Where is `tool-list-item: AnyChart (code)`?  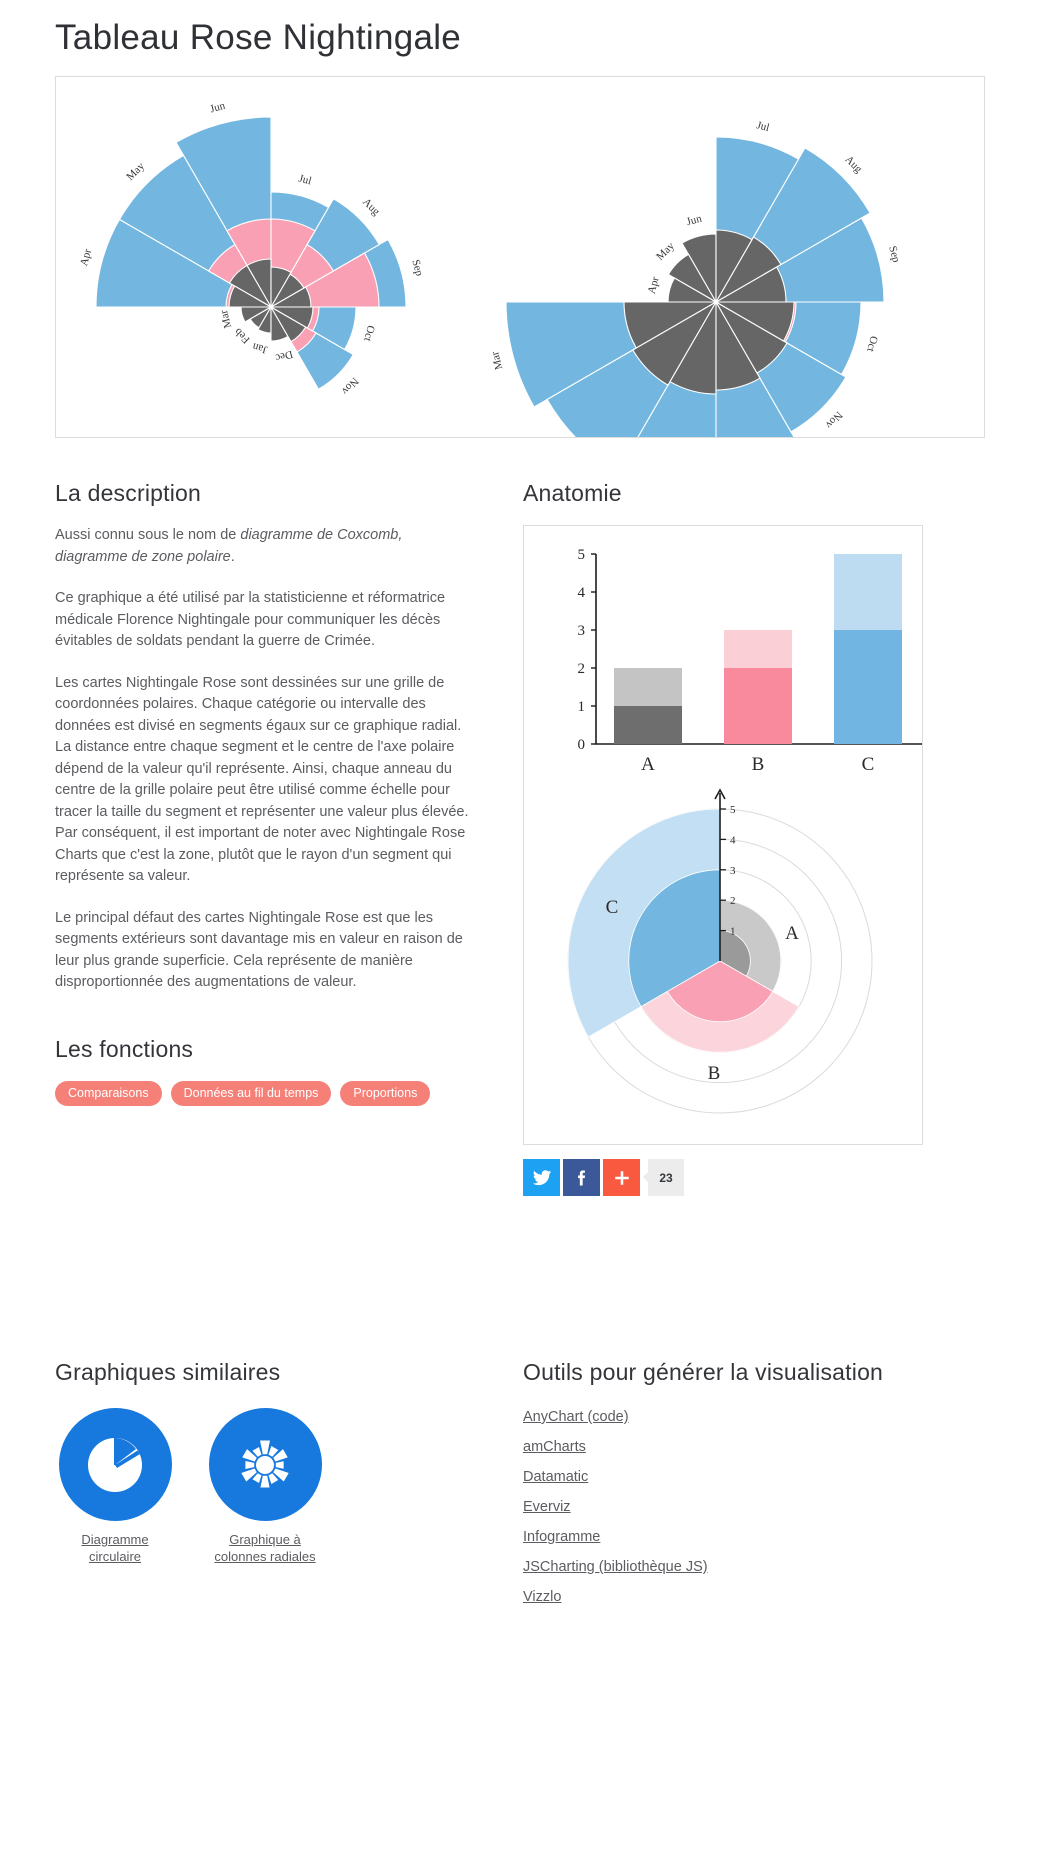 tool-list-item: AnyChart (code) is located at coordinates (723, 1417).